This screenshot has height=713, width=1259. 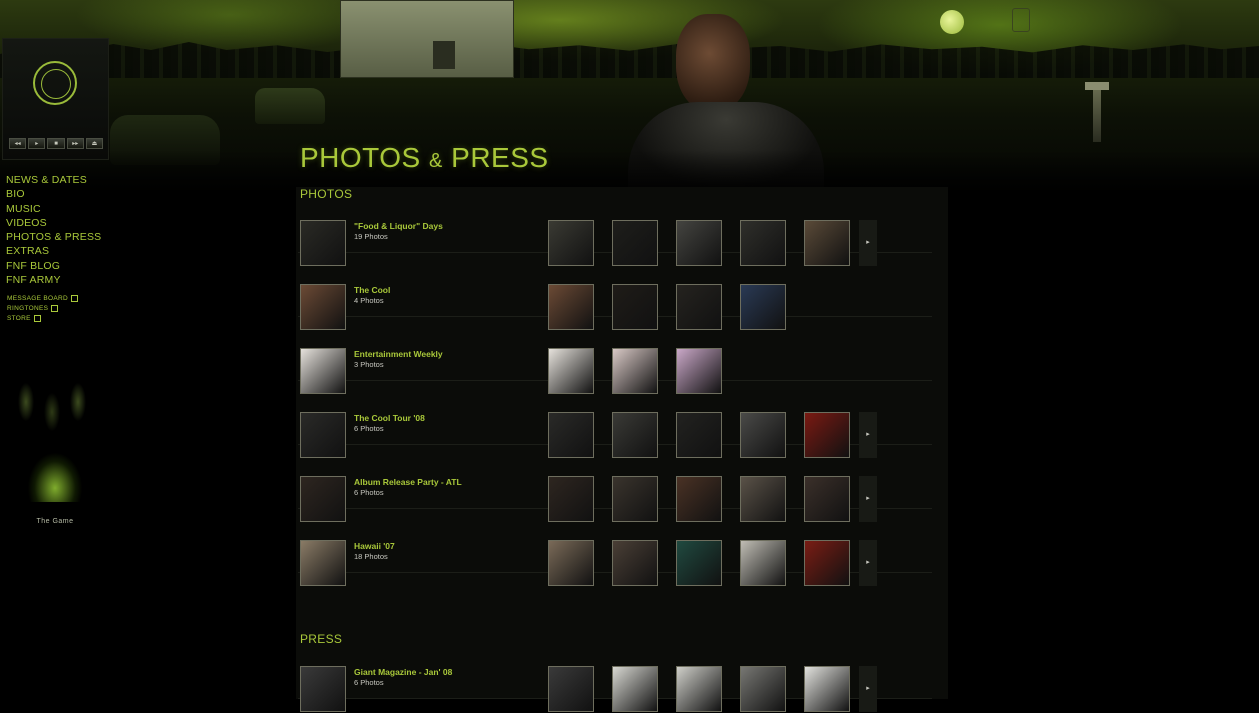 What do you see at coordinates (53, 280) in the screenshot?
I see `nav-item-fnf-army: FNF ARMY` at bounding box center [53, 280].